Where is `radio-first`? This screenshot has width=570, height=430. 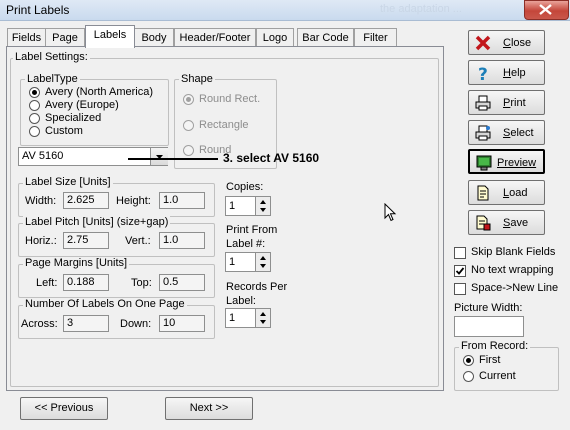
radio-first is located at coordinates (468, 360).